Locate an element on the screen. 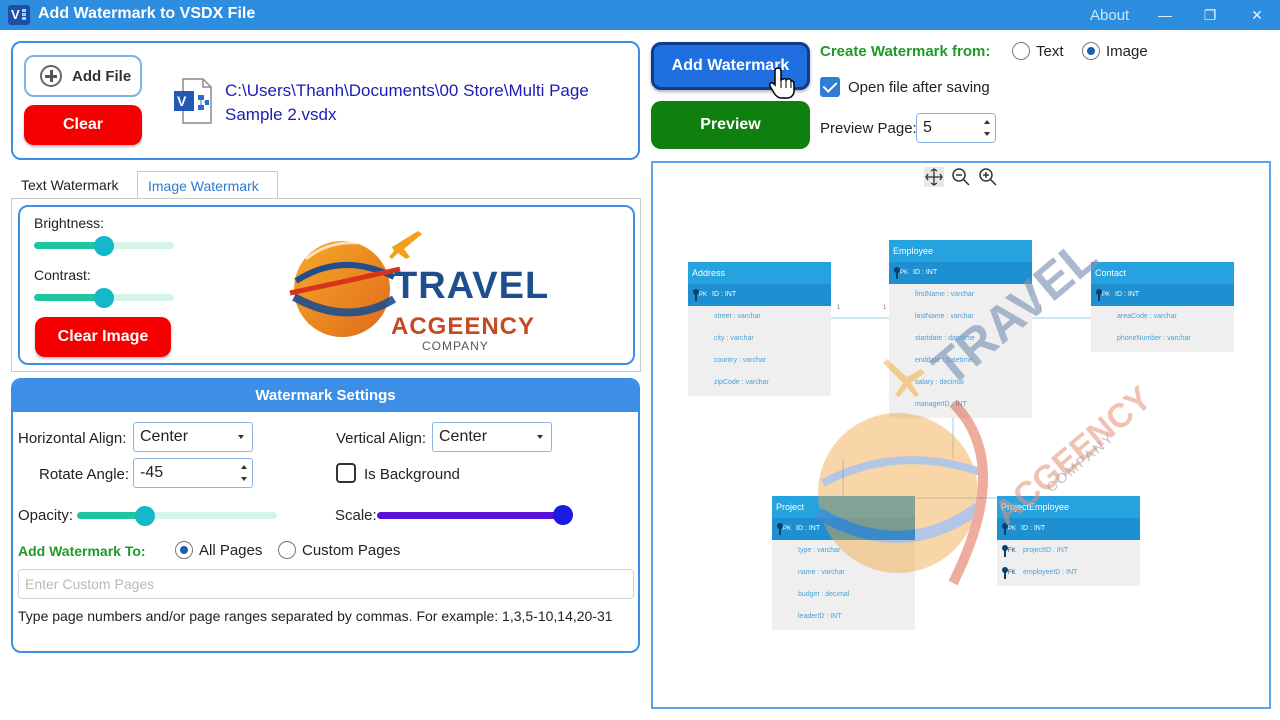 This screenshot has height=720, width=1280. logo-text-agency: ACGEENCY is located at coordinates (463, 326).